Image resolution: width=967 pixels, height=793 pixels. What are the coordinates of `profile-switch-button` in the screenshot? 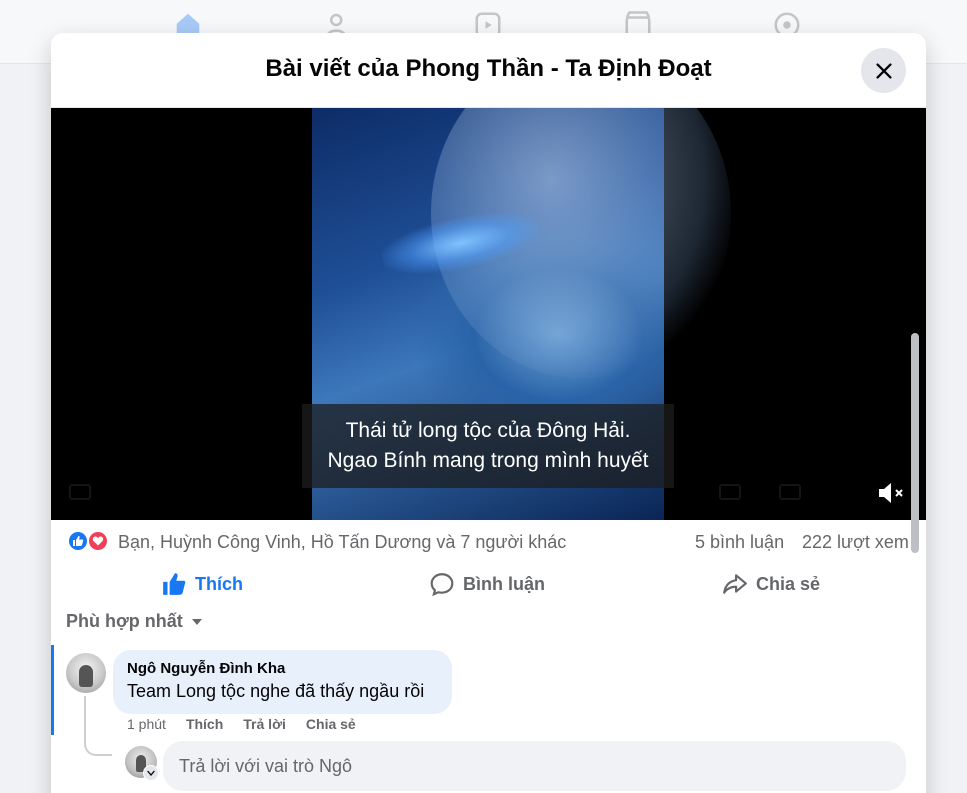 It's located at (151, 773).